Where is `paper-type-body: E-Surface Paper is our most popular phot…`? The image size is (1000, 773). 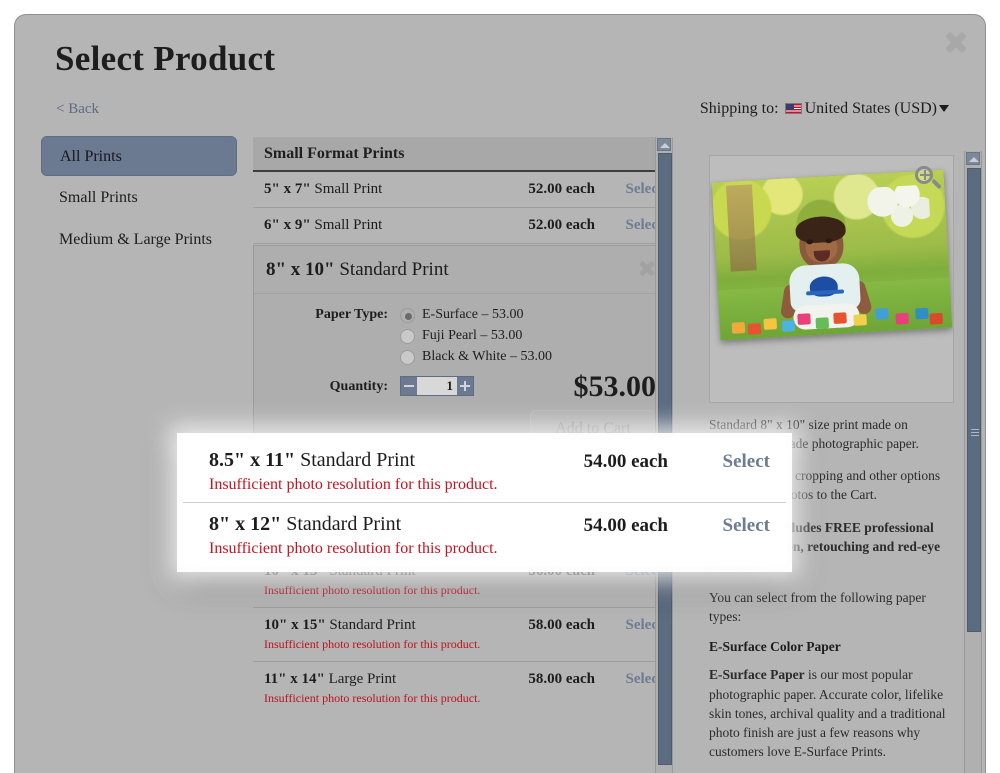 paper-type-body: E-Surface Paper is our most popular phot… is located at coordinates (835, 713).